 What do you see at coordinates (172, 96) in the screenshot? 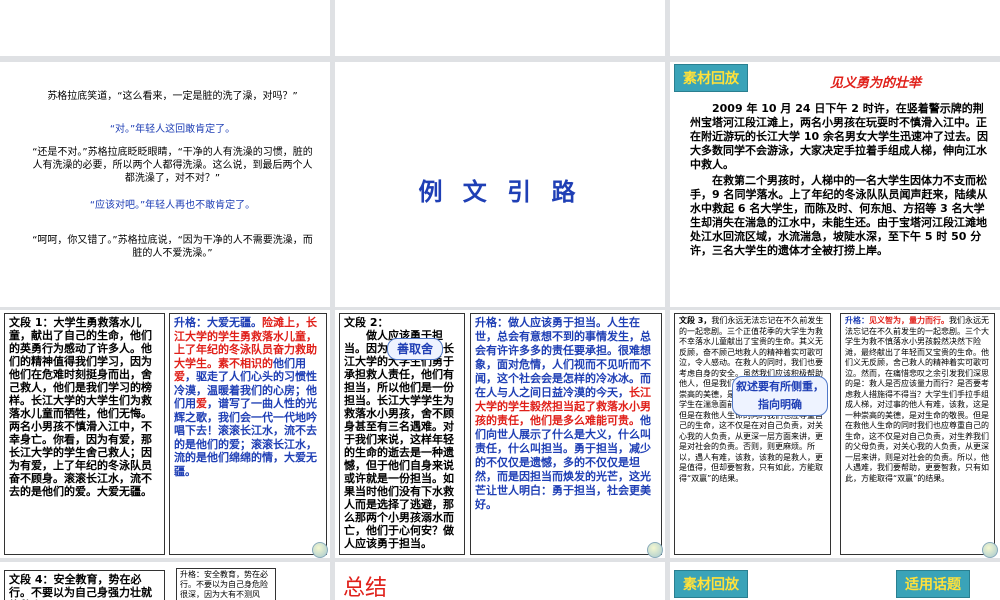
I see `dialogue-line-1: 苏格拉底笑道，“这么看来，一定是脏的洗了澡，对吗？”` at bounding box center [172, 96].